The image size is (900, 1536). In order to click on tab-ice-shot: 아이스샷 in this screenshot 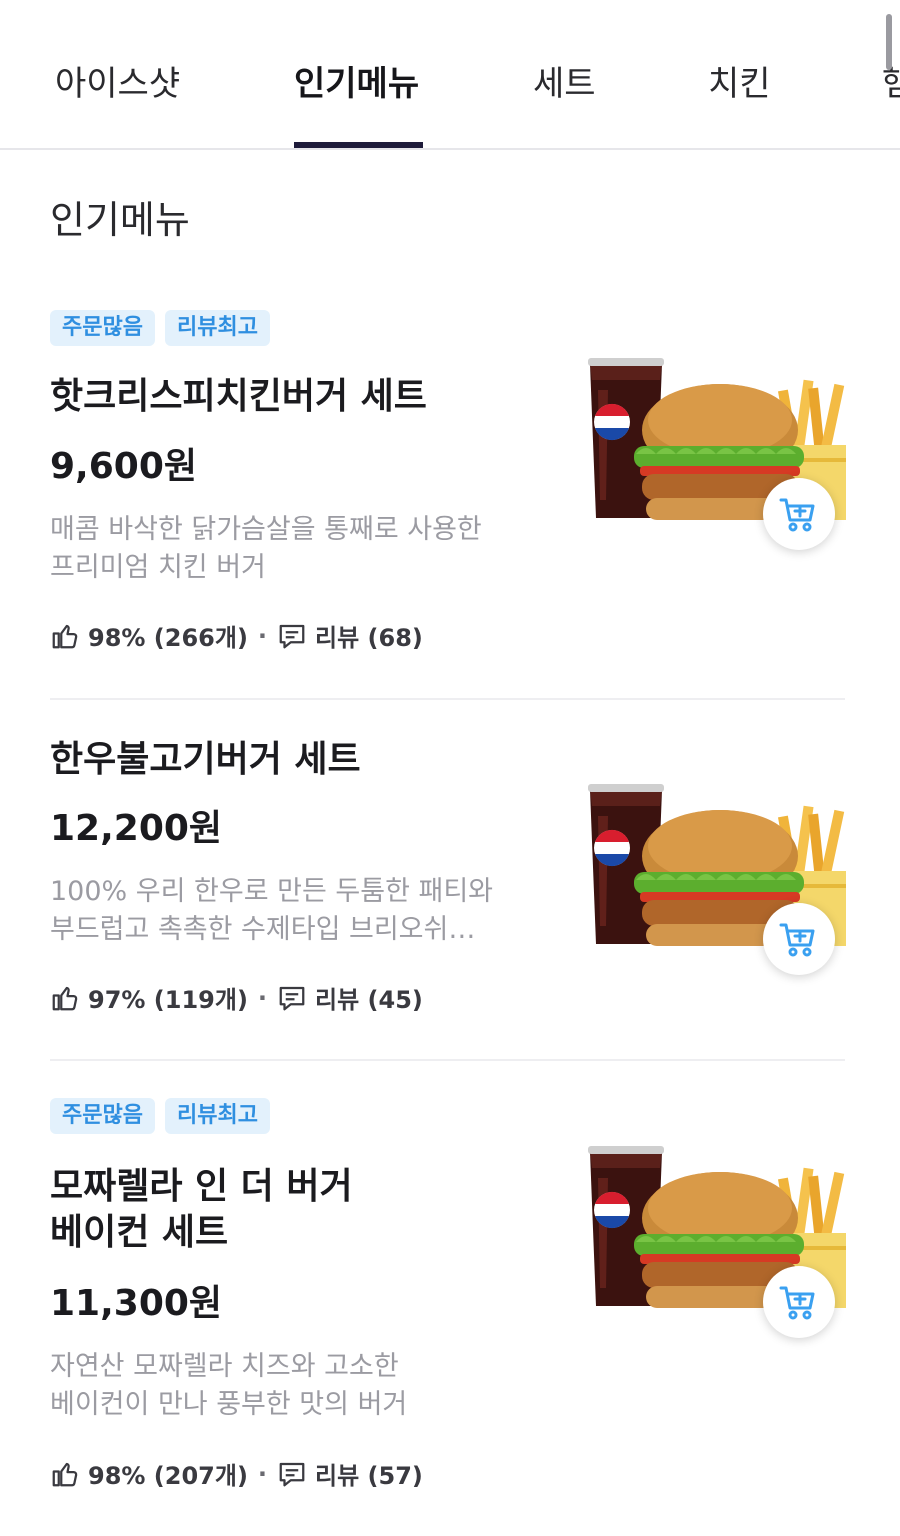, I will do `click(117, 84)`.